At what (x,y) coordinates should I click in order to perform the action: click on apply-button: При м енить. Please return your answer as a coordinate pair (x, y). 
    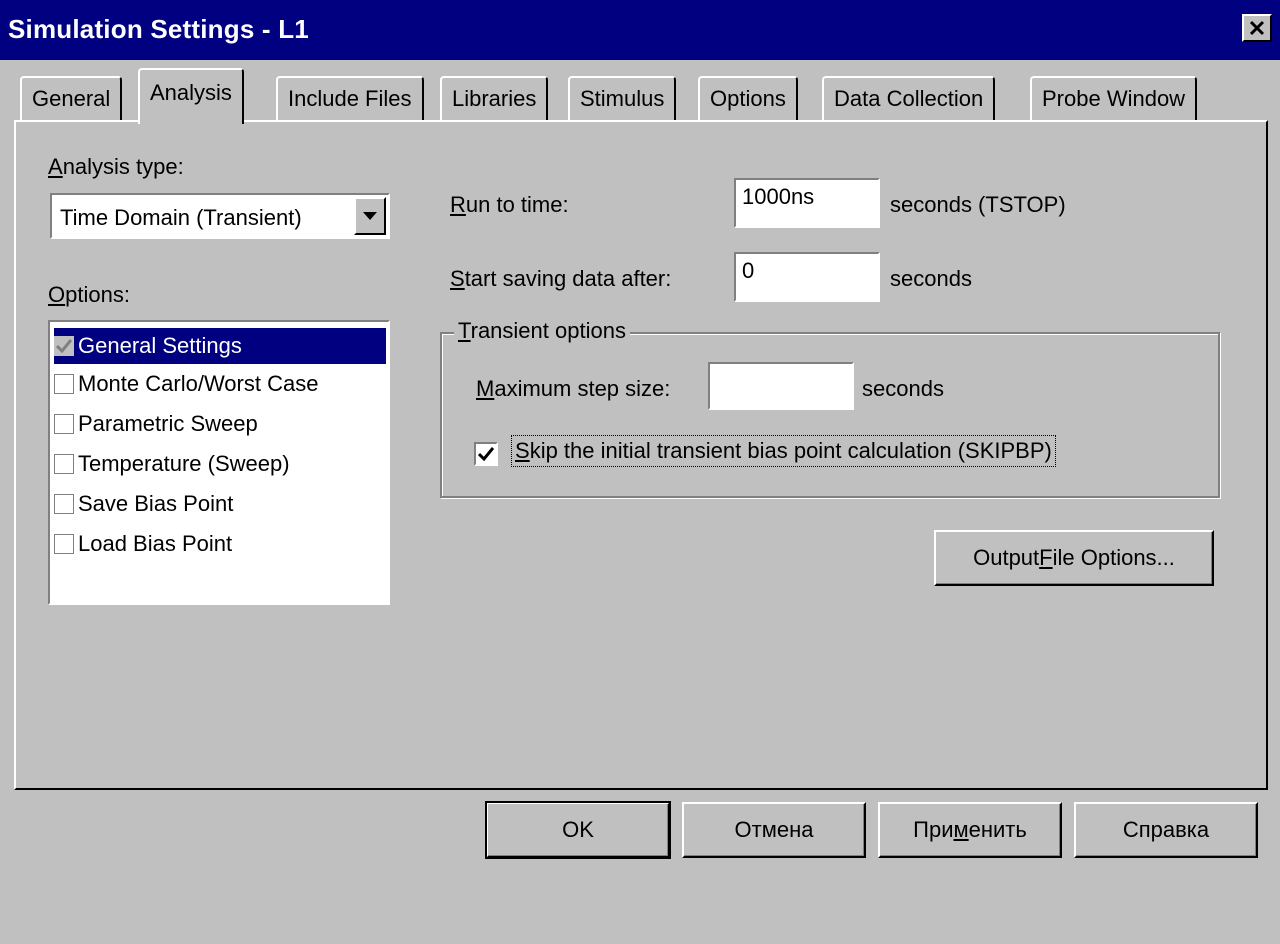
    Looking at the image, I should click on (970, 830).